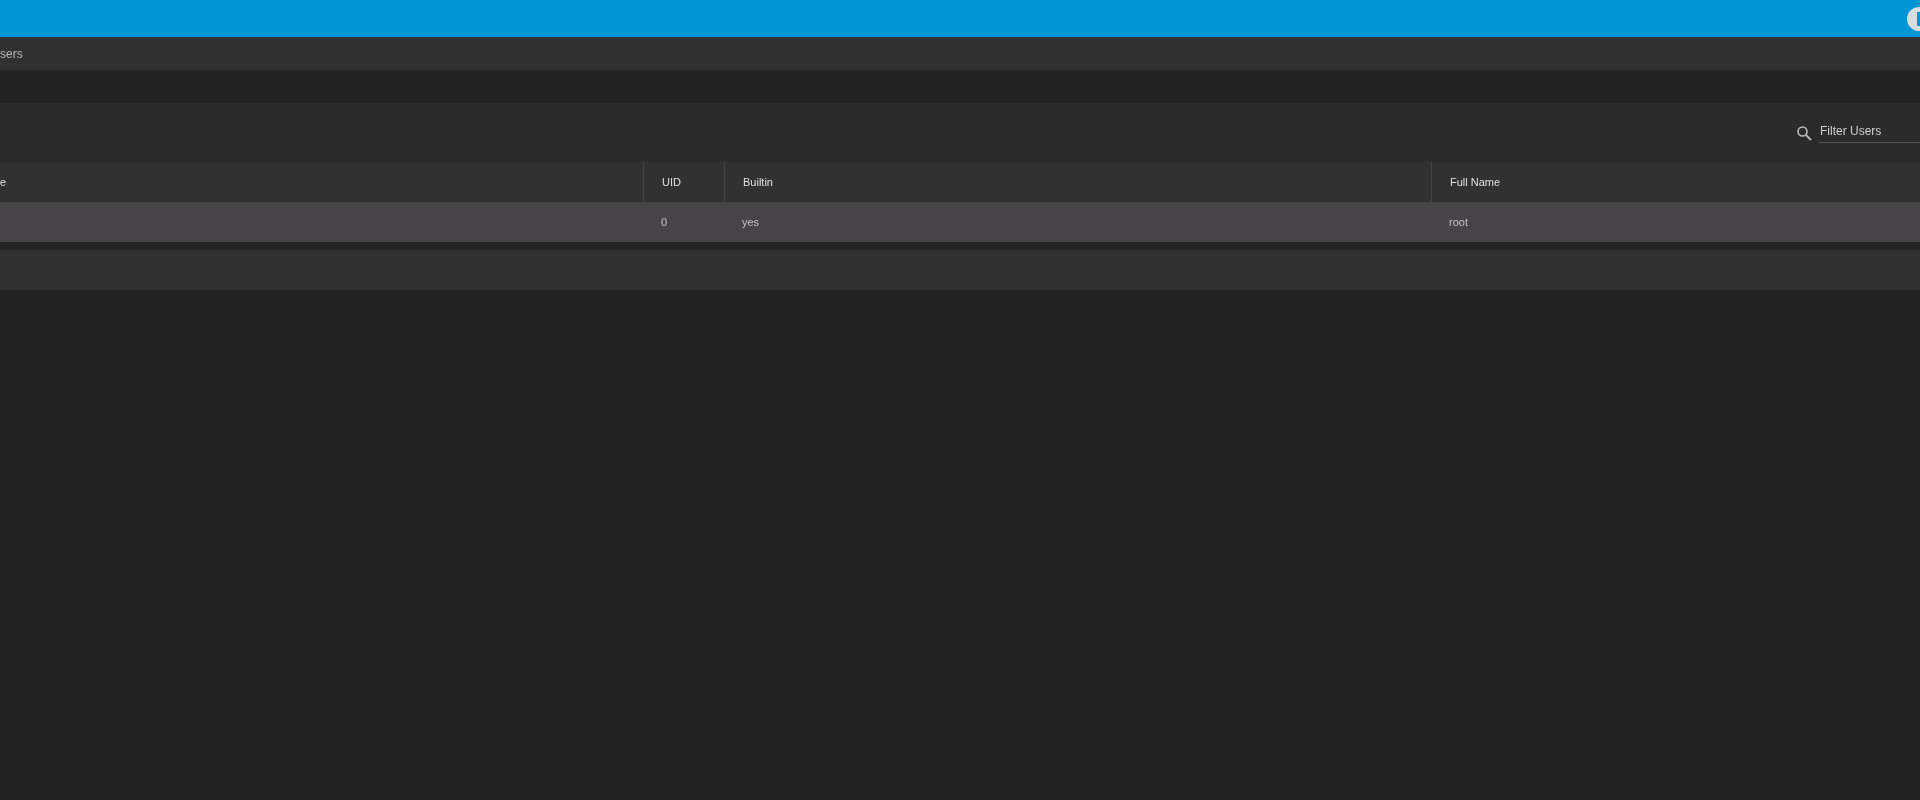 This screenshot has width=1920, height=800. I want to click on table-row: 0 yes root, so click(960, 222).